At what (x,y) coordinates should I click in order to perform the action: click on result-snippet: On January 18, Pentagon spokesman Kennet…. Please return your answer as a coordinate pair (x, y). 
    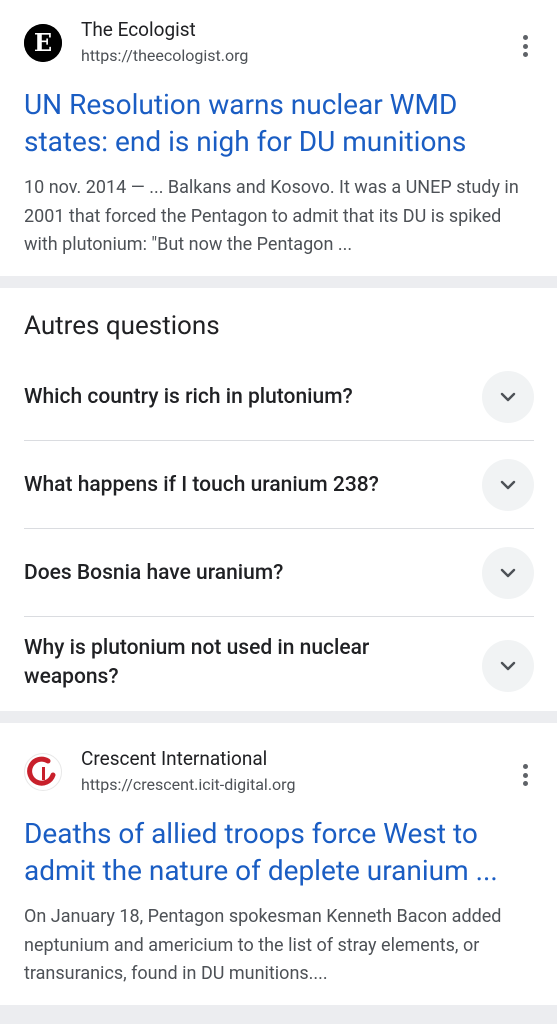
    Looking at the image, I should click on (263, 945).